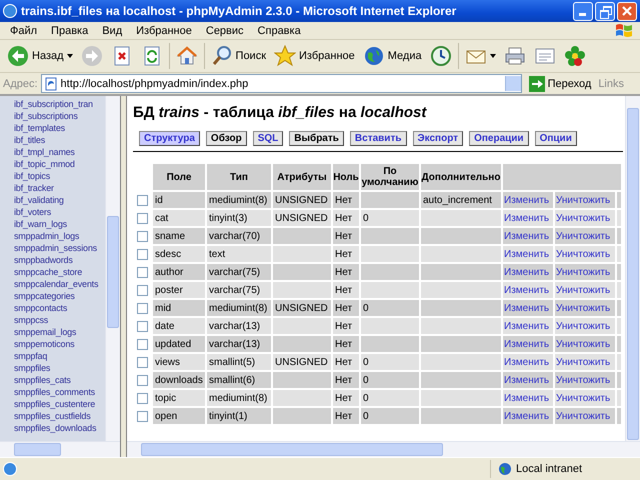 This screenshot has width=640, height=480. What do you see at coordinates (59, 392) in the screenshot?
I see `table-link: smppfiles_comments` at bounding box center [59, 392].